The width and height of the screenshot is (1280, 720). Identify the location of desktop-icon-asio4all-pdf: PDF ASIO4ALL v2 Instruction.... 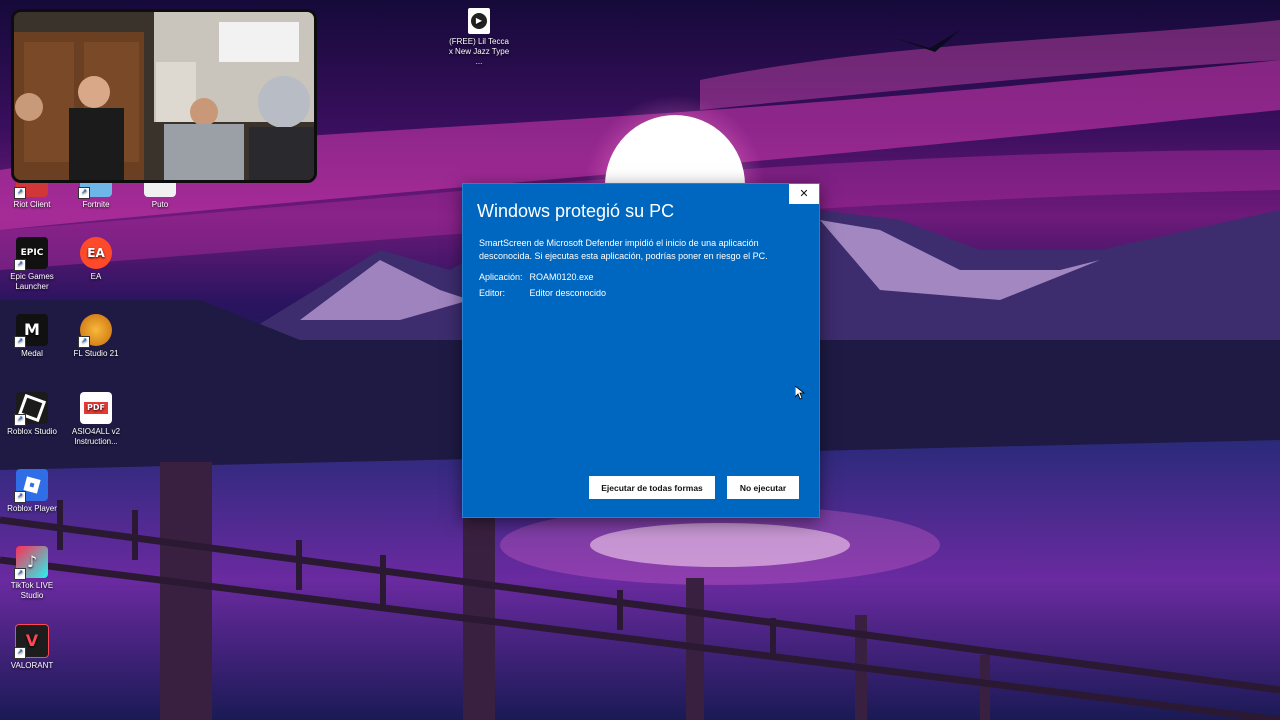
(96, 419).